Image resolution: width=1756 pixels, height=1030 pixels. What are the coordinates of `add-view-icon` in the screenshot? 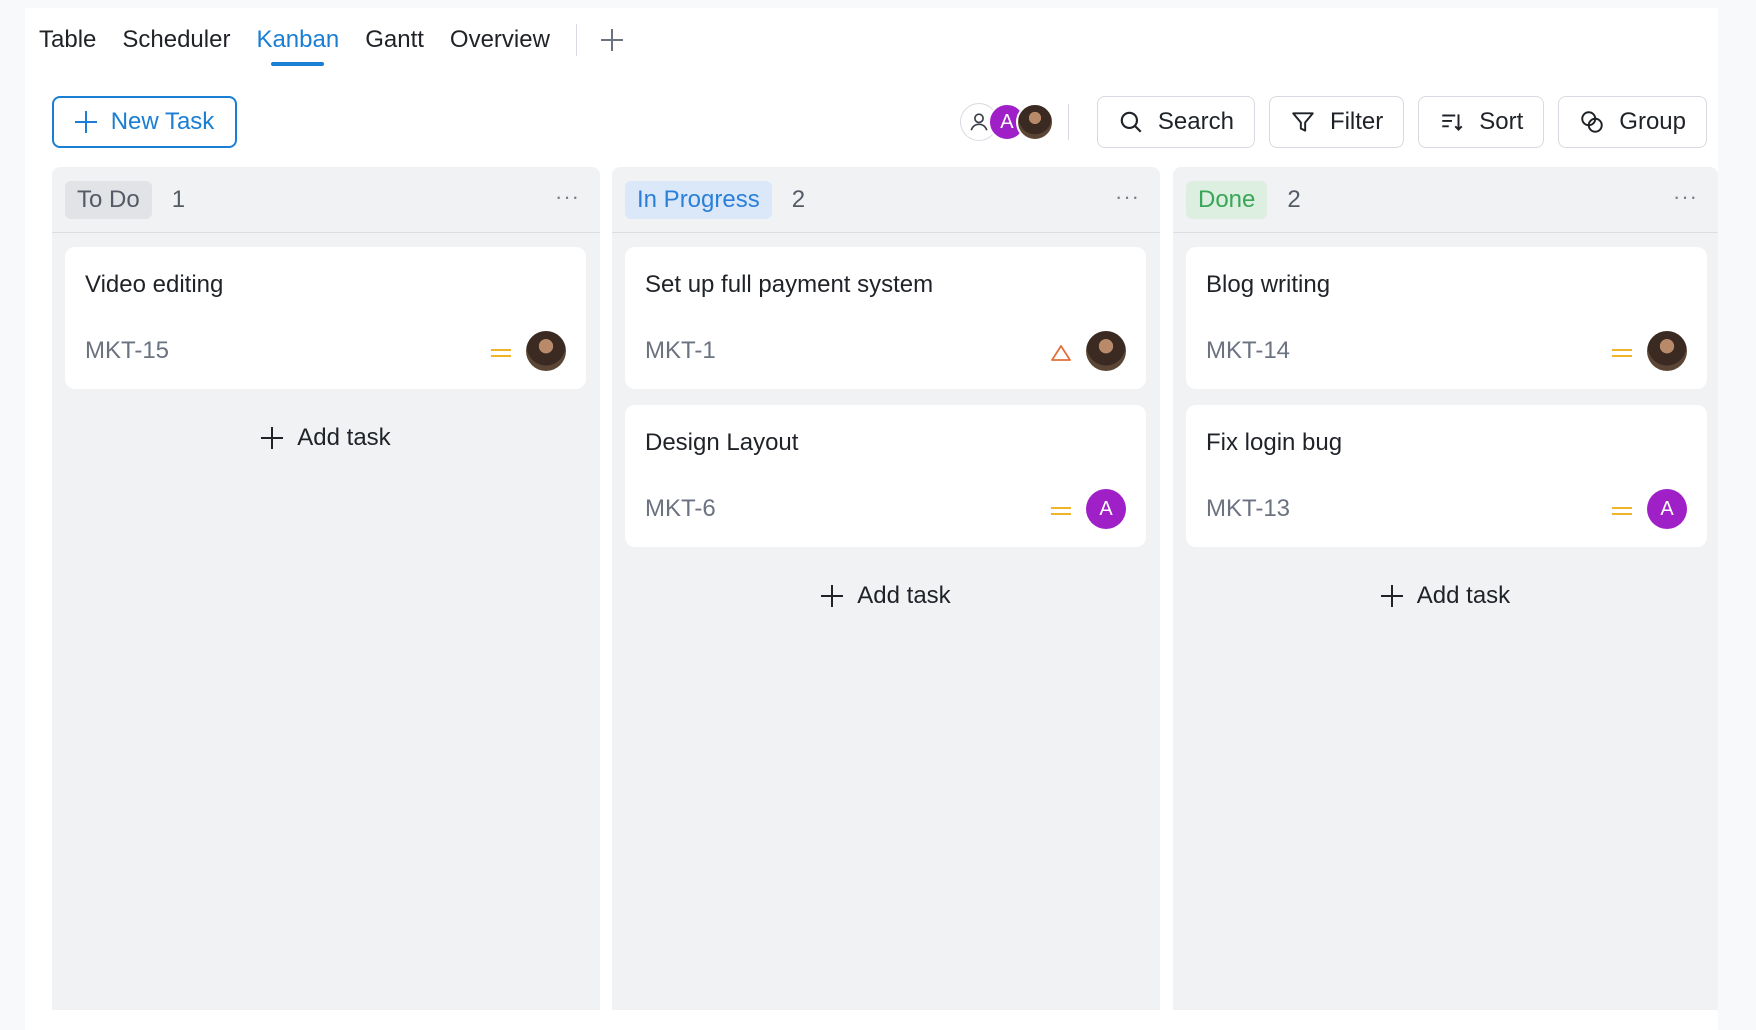 It's located at (612, 40).